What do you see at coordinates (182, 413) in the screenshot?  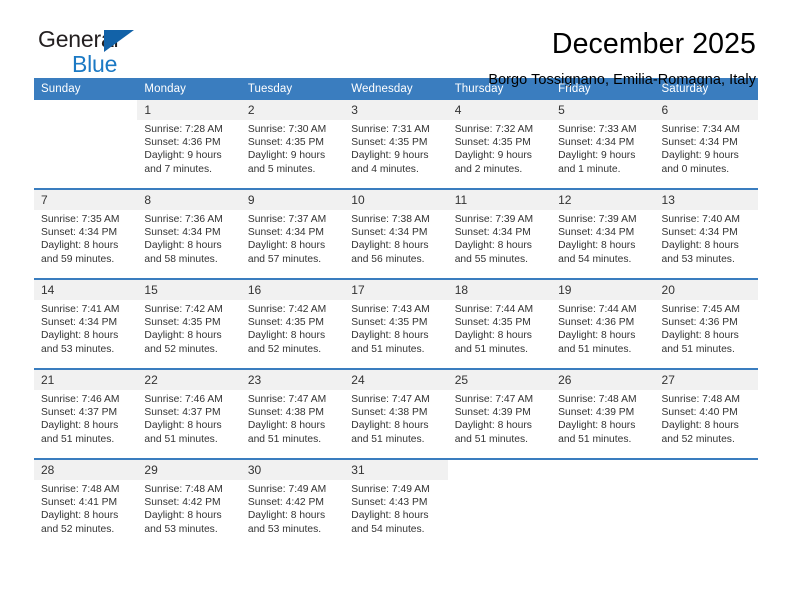 I see `sunset-text: Sunset: 4:37 PM` at bounding box center [182, 413].